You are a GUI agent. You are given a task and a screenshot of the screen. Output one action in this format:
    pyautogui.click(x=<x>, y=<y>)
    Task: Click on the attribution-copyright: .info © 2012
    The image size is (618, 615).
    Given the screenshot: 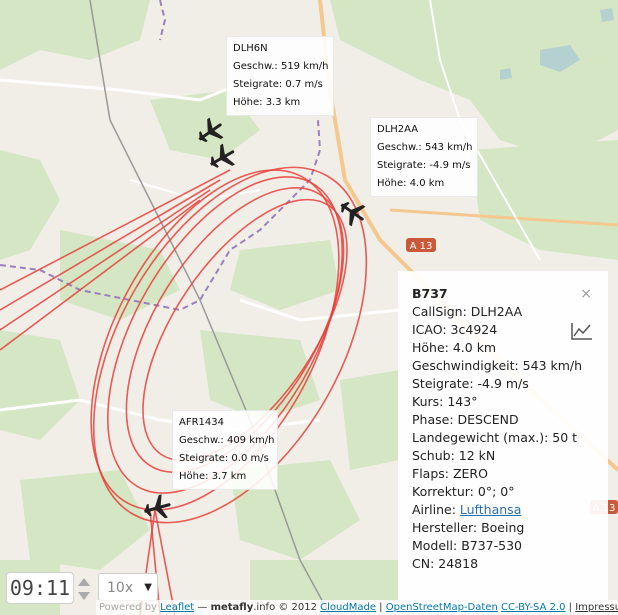 What is the action you would take?
    pyautogui.click(x=287, y=607)
    